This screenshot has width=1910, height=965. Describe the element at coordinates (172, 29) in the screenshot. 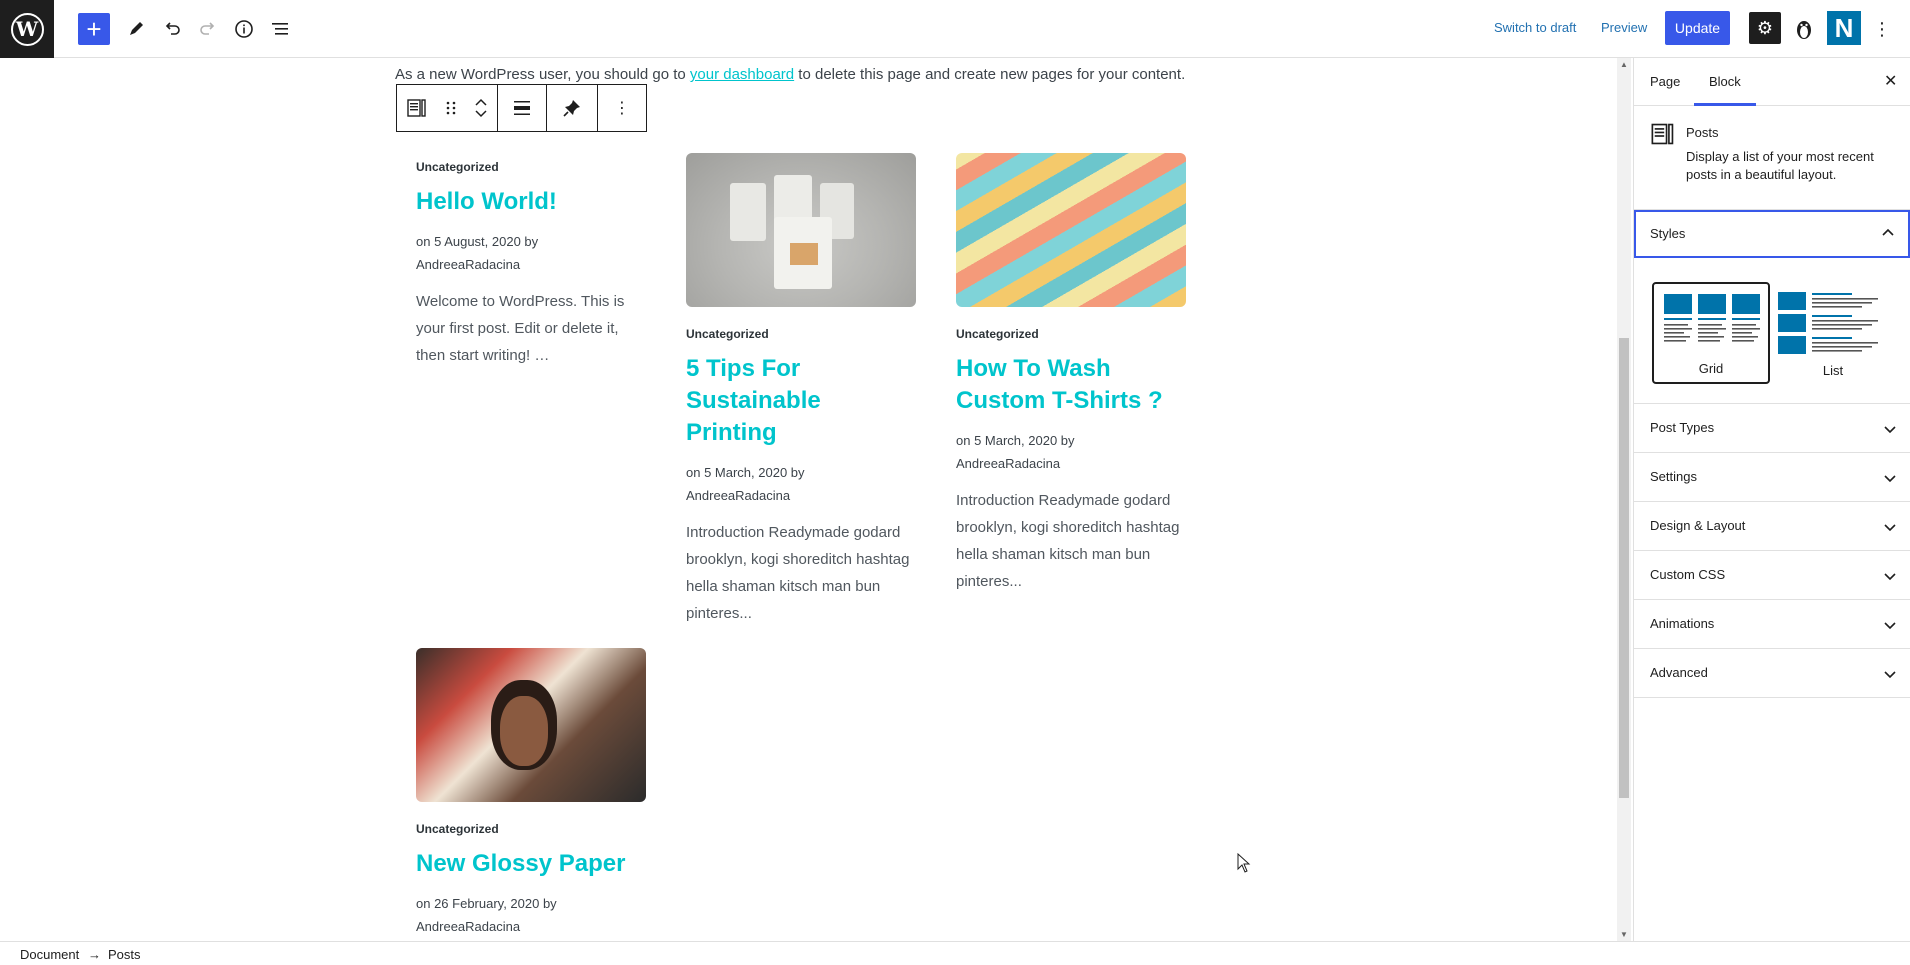

I see `undo-button` at that location.